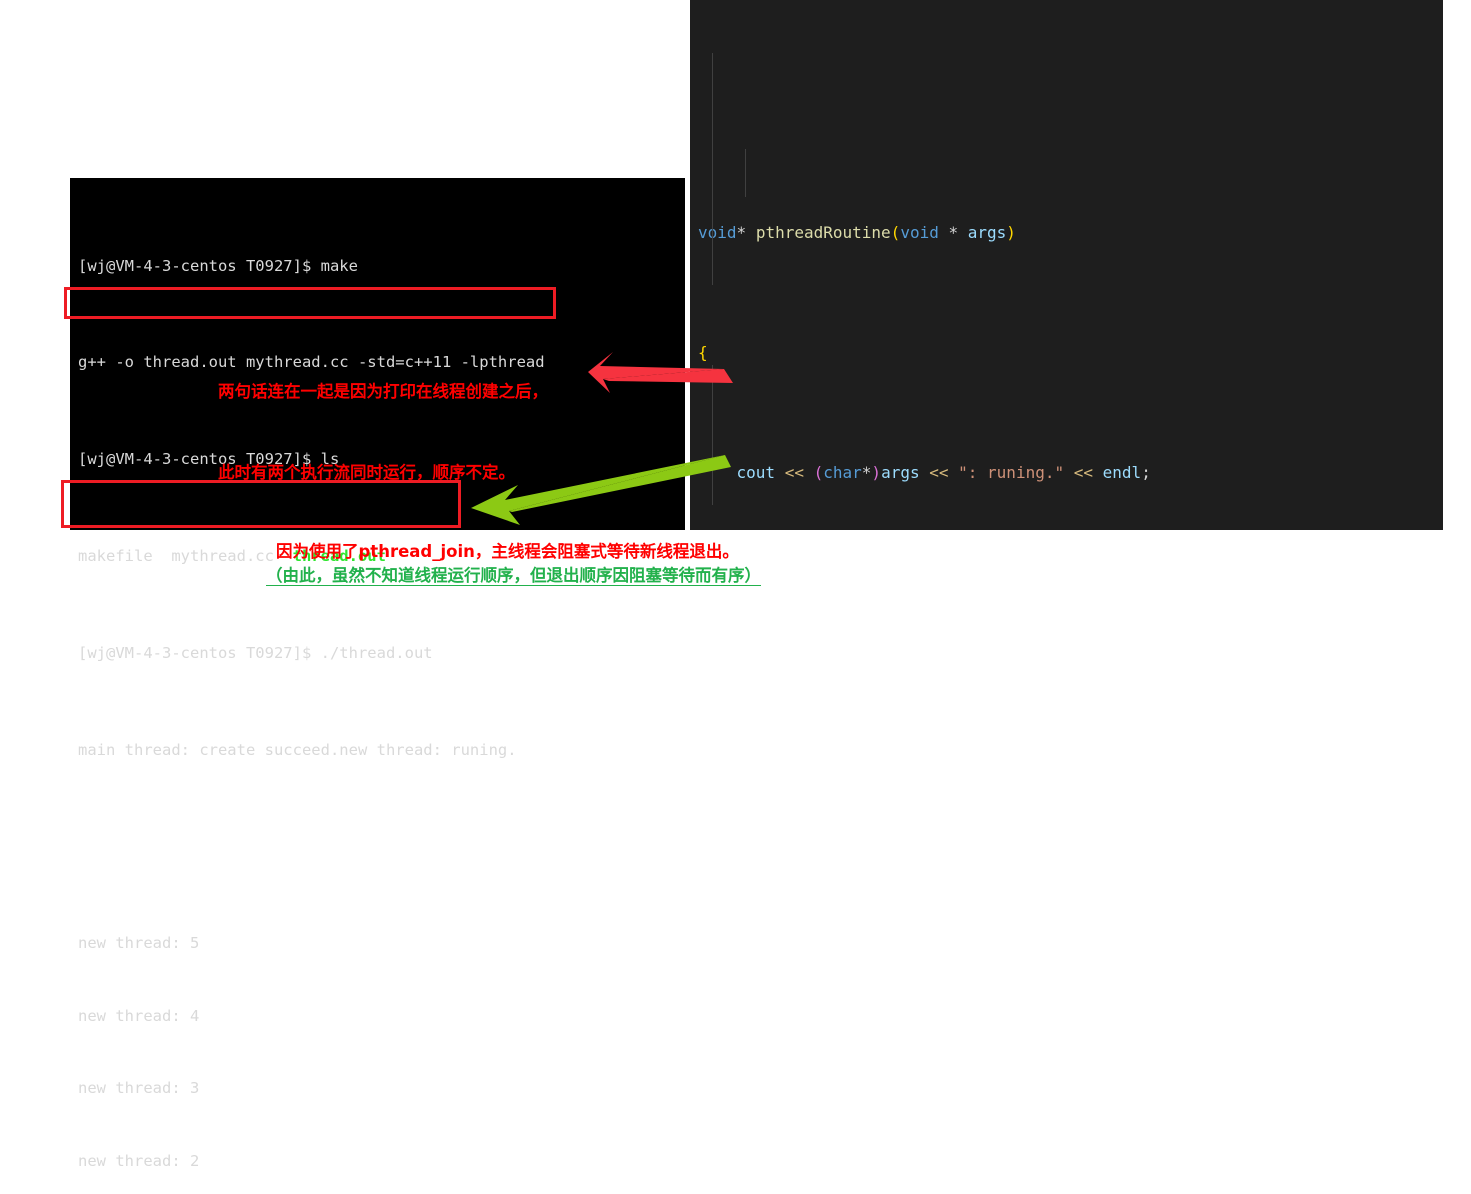 The image size is (1471, 1194). I want to click on token-cout: cout, so click(756, 472).